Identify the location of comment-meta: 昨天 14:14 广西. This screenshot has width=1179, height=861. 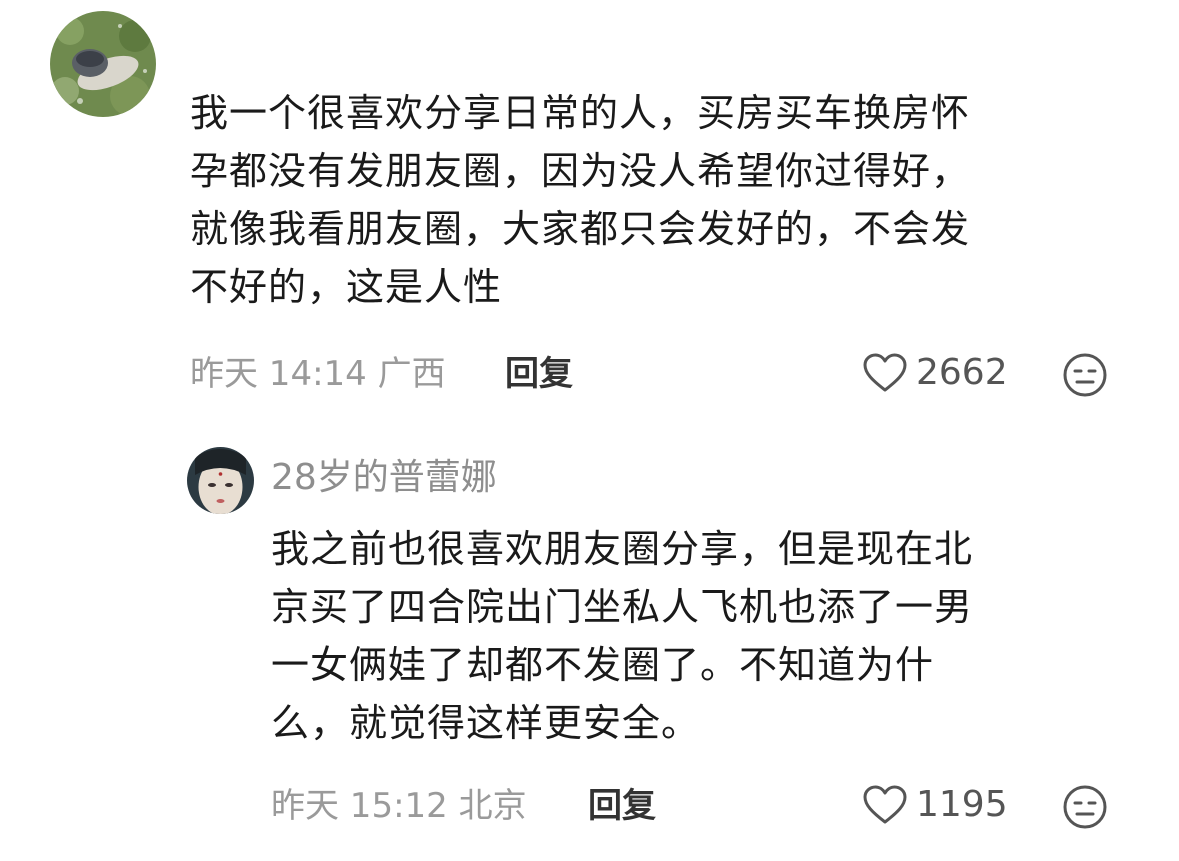
(318, 374).